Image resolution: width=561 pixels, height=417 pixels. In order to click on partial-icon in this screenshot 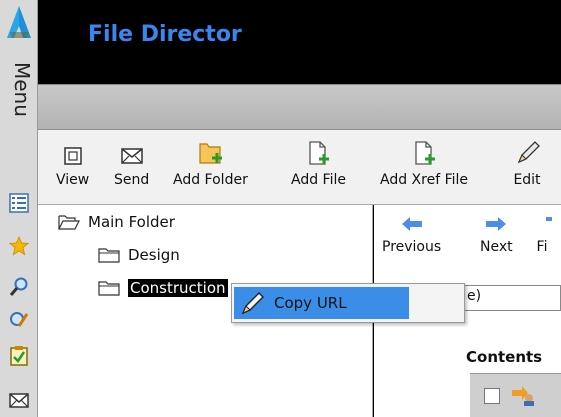, I will do `click(549, 219)`.